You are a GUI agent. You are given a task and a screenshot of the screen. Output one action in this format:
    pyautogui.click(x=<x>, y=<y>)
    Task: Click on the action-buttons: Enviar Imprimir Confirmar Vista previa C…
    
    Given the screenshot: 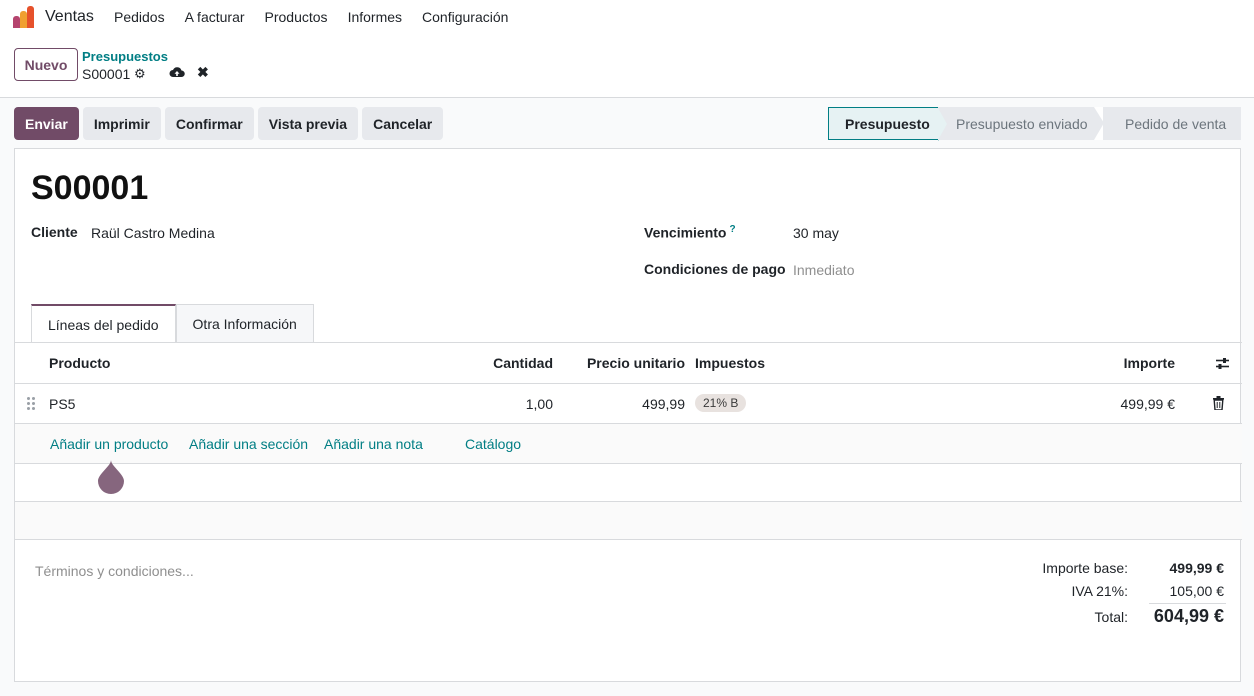 What is the action you would take?
    pyautogui.click(x=229, y=123)
    